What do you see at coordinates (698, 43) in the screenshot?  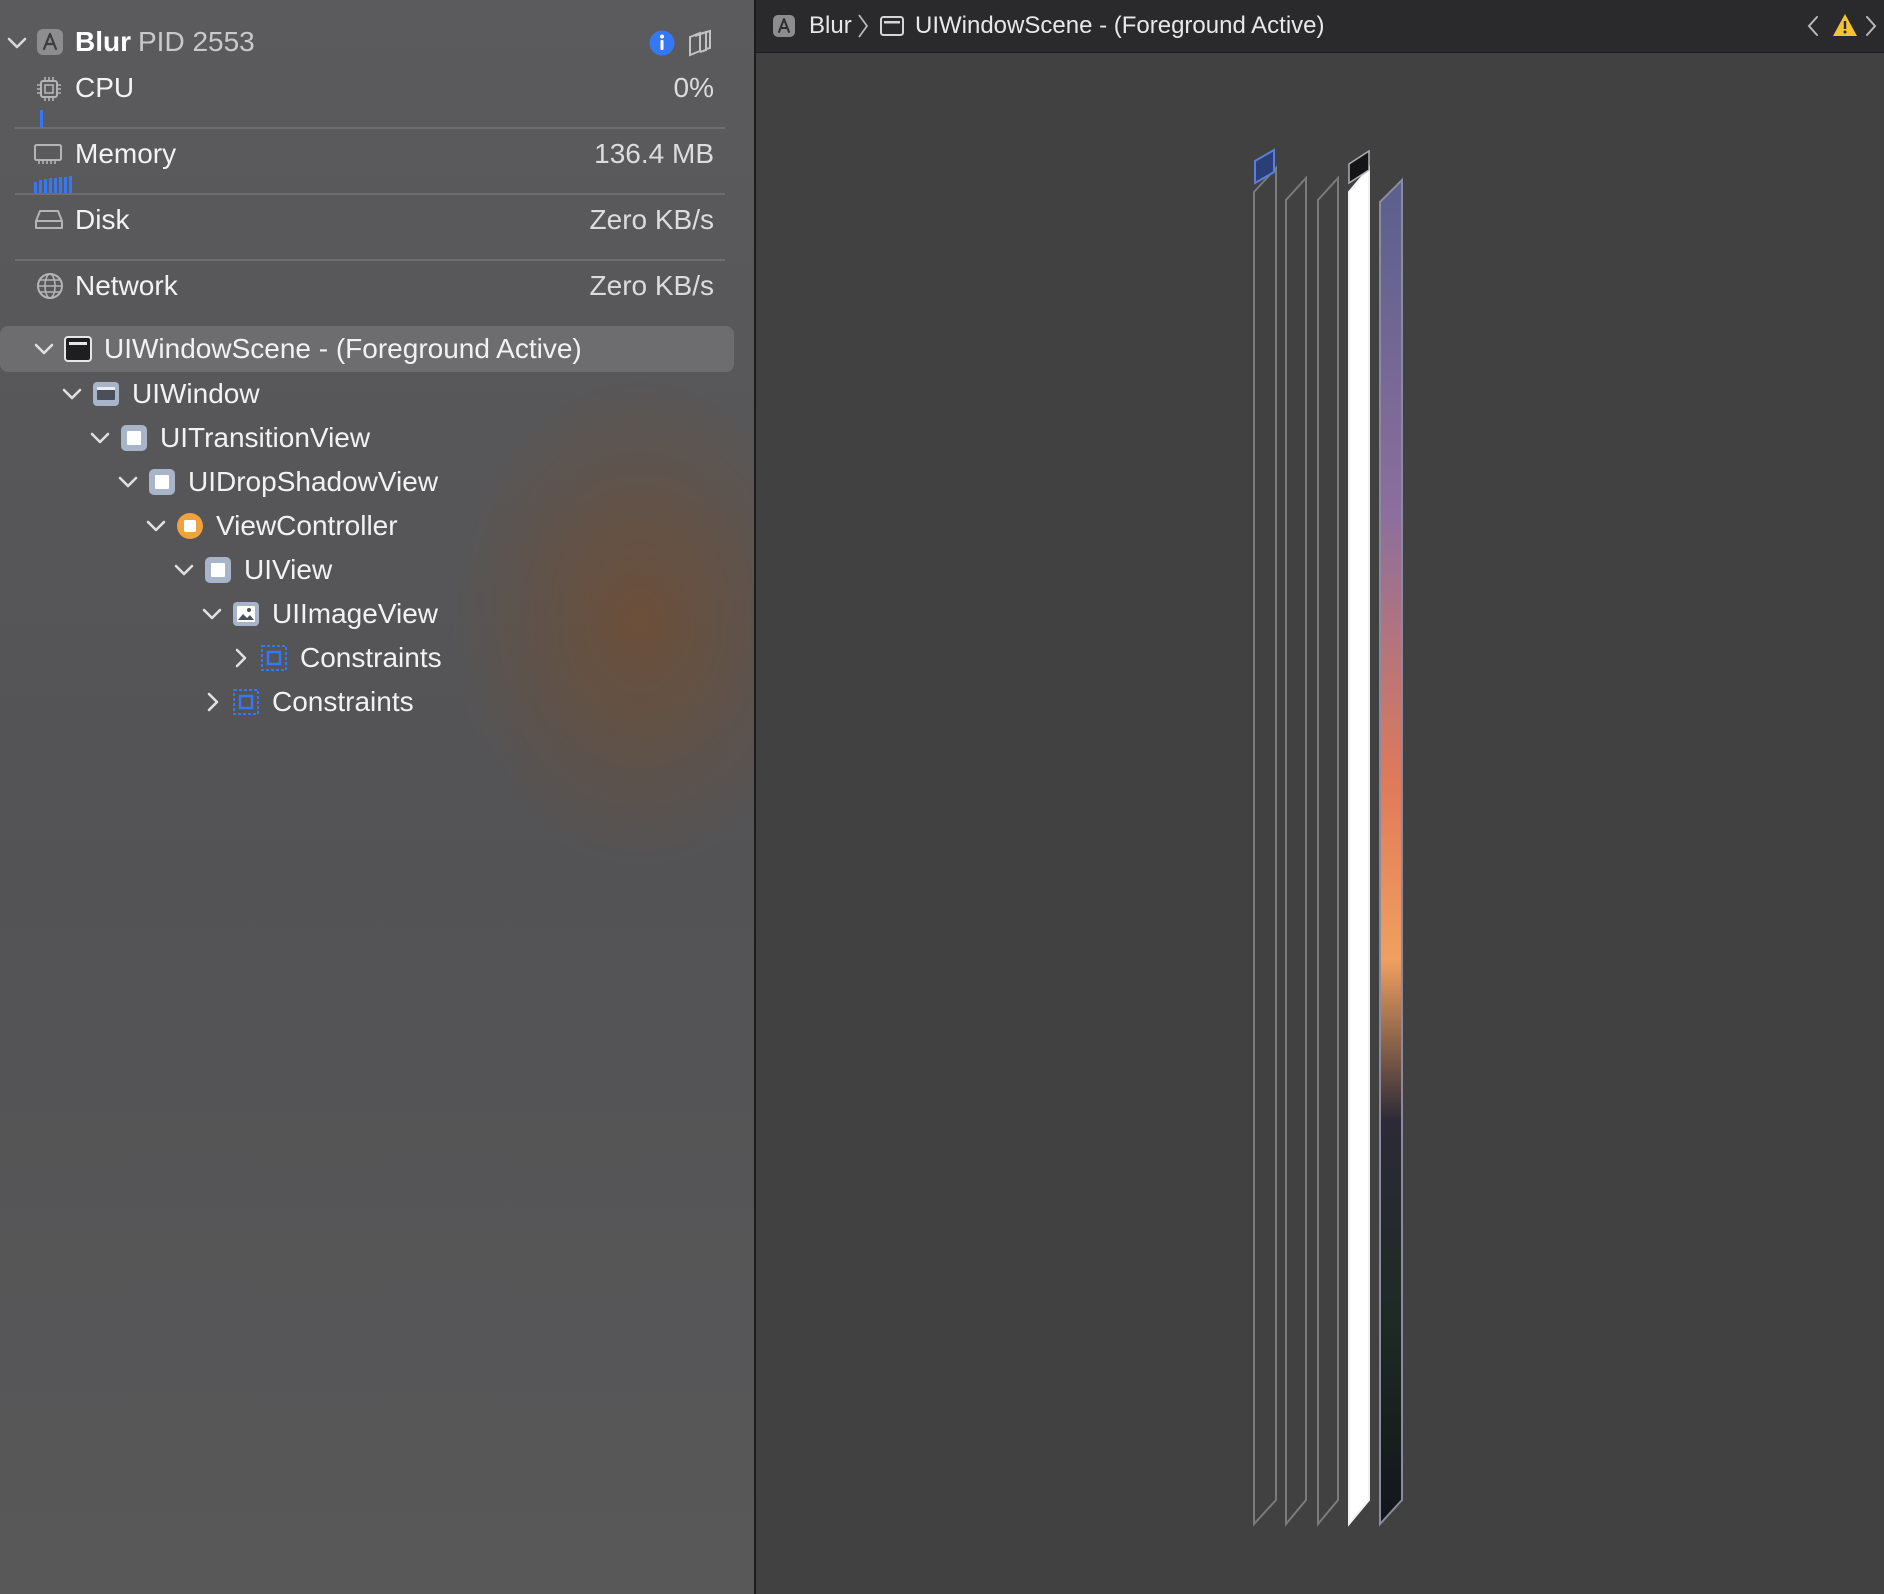 I see `stacked-documents-icon` at bounding box center [698, 43].